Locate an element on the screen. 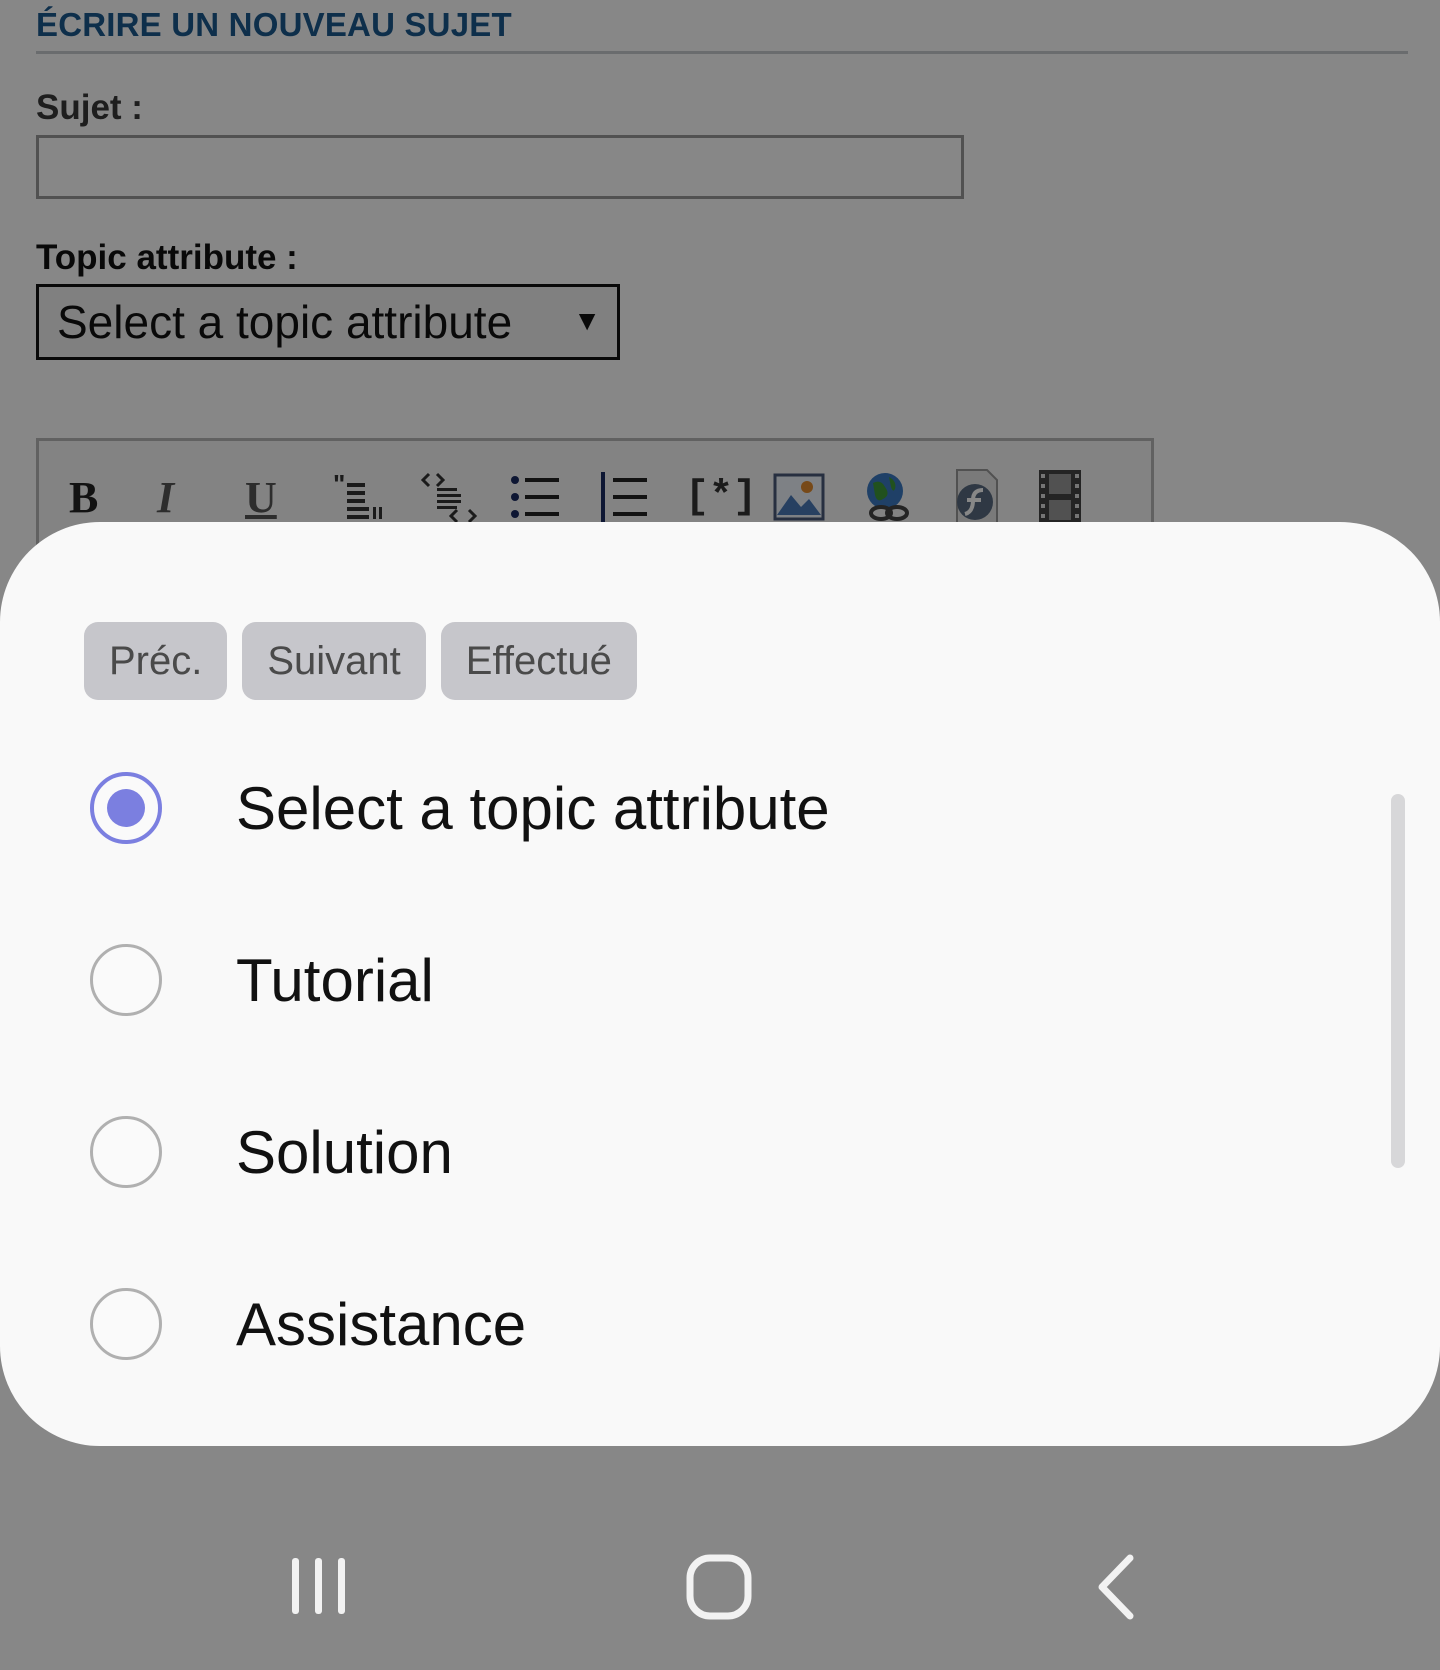 This screenshot has height=1670, width=1440. home-button is located at coordinates (720, 1589).